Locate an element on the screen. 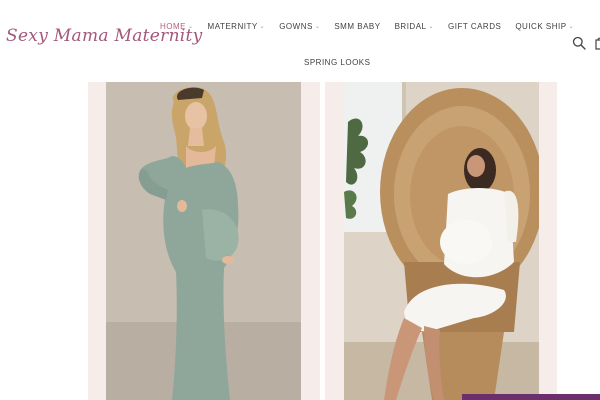 Image resolution: width=600 pixels, height=400 pixels. chat-widget-bar is located at coordinates (531, 397).